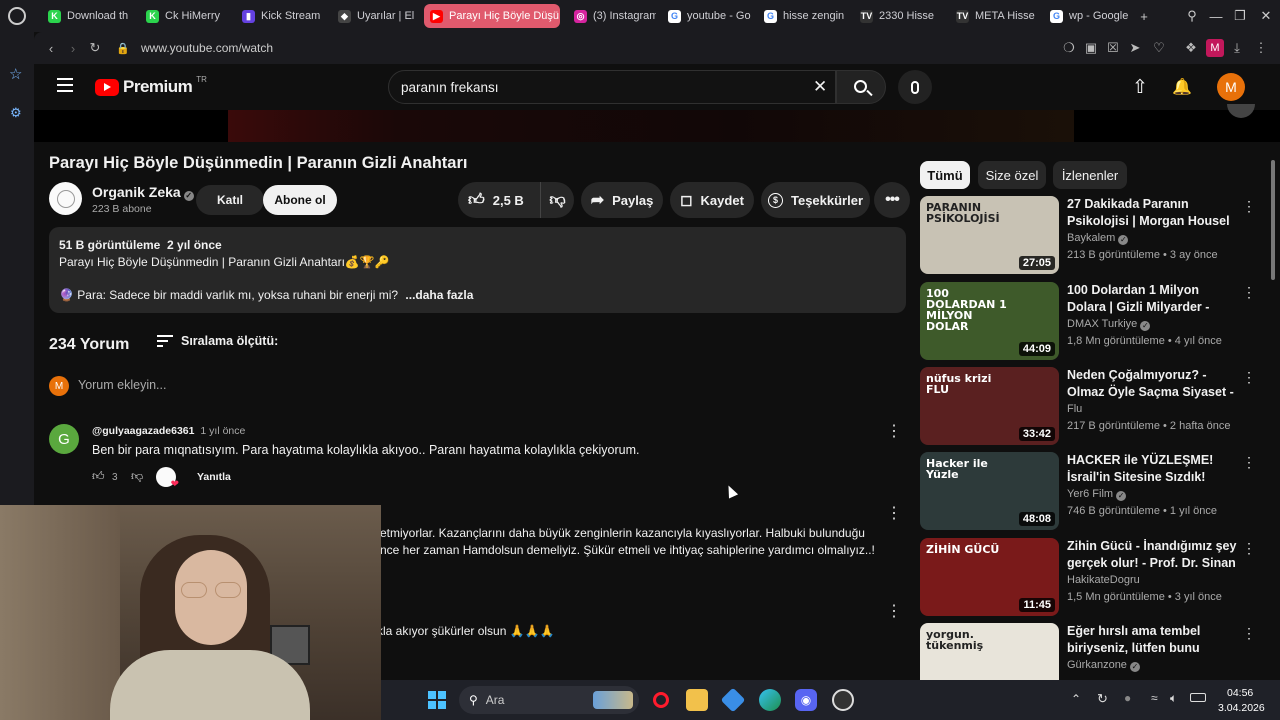 Image resolution: width=1280 pixels, height=720 pixels. What do you see at coordinates (1109, 324) in the screenshot?
I see `recommended-channel: DMAX Turkiye ✓` at bounding box center [1109, 324].